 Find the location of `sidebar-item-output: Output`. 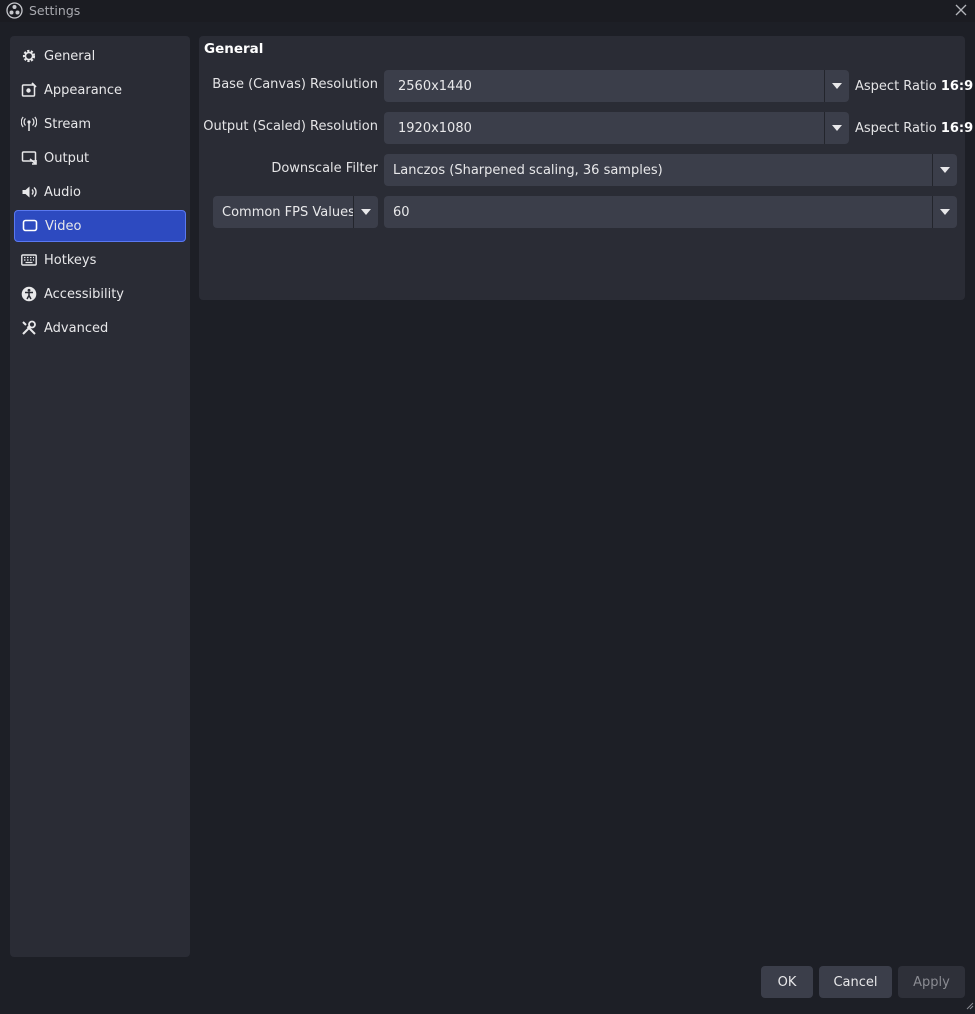

sidebar-item-output: Output is located at coordinates (100, 158).